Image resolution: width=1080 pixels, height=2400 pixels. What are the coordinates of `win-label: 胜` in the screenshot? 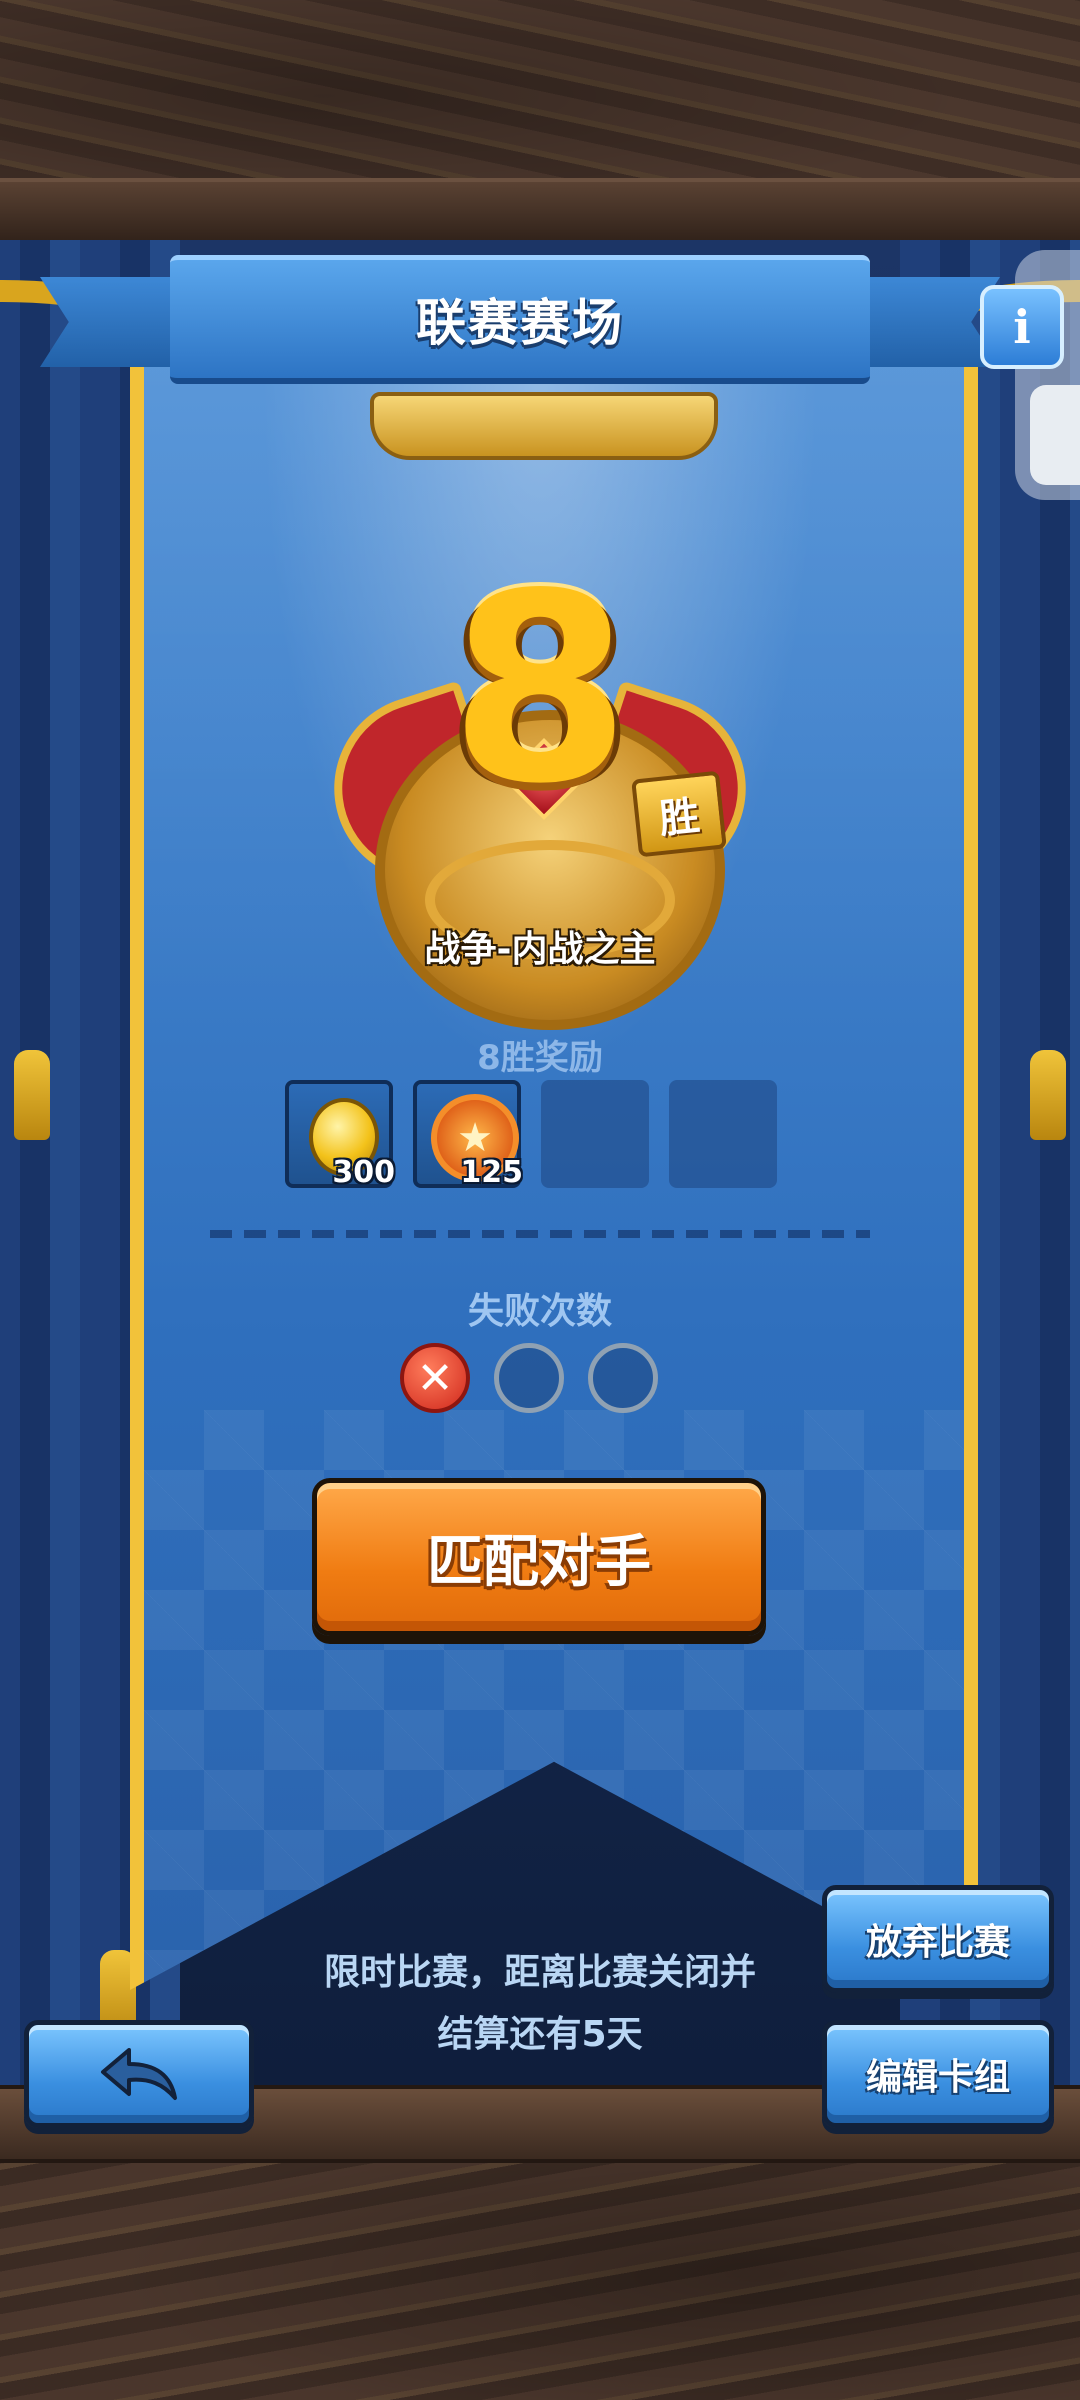 It's located at (679, 814).